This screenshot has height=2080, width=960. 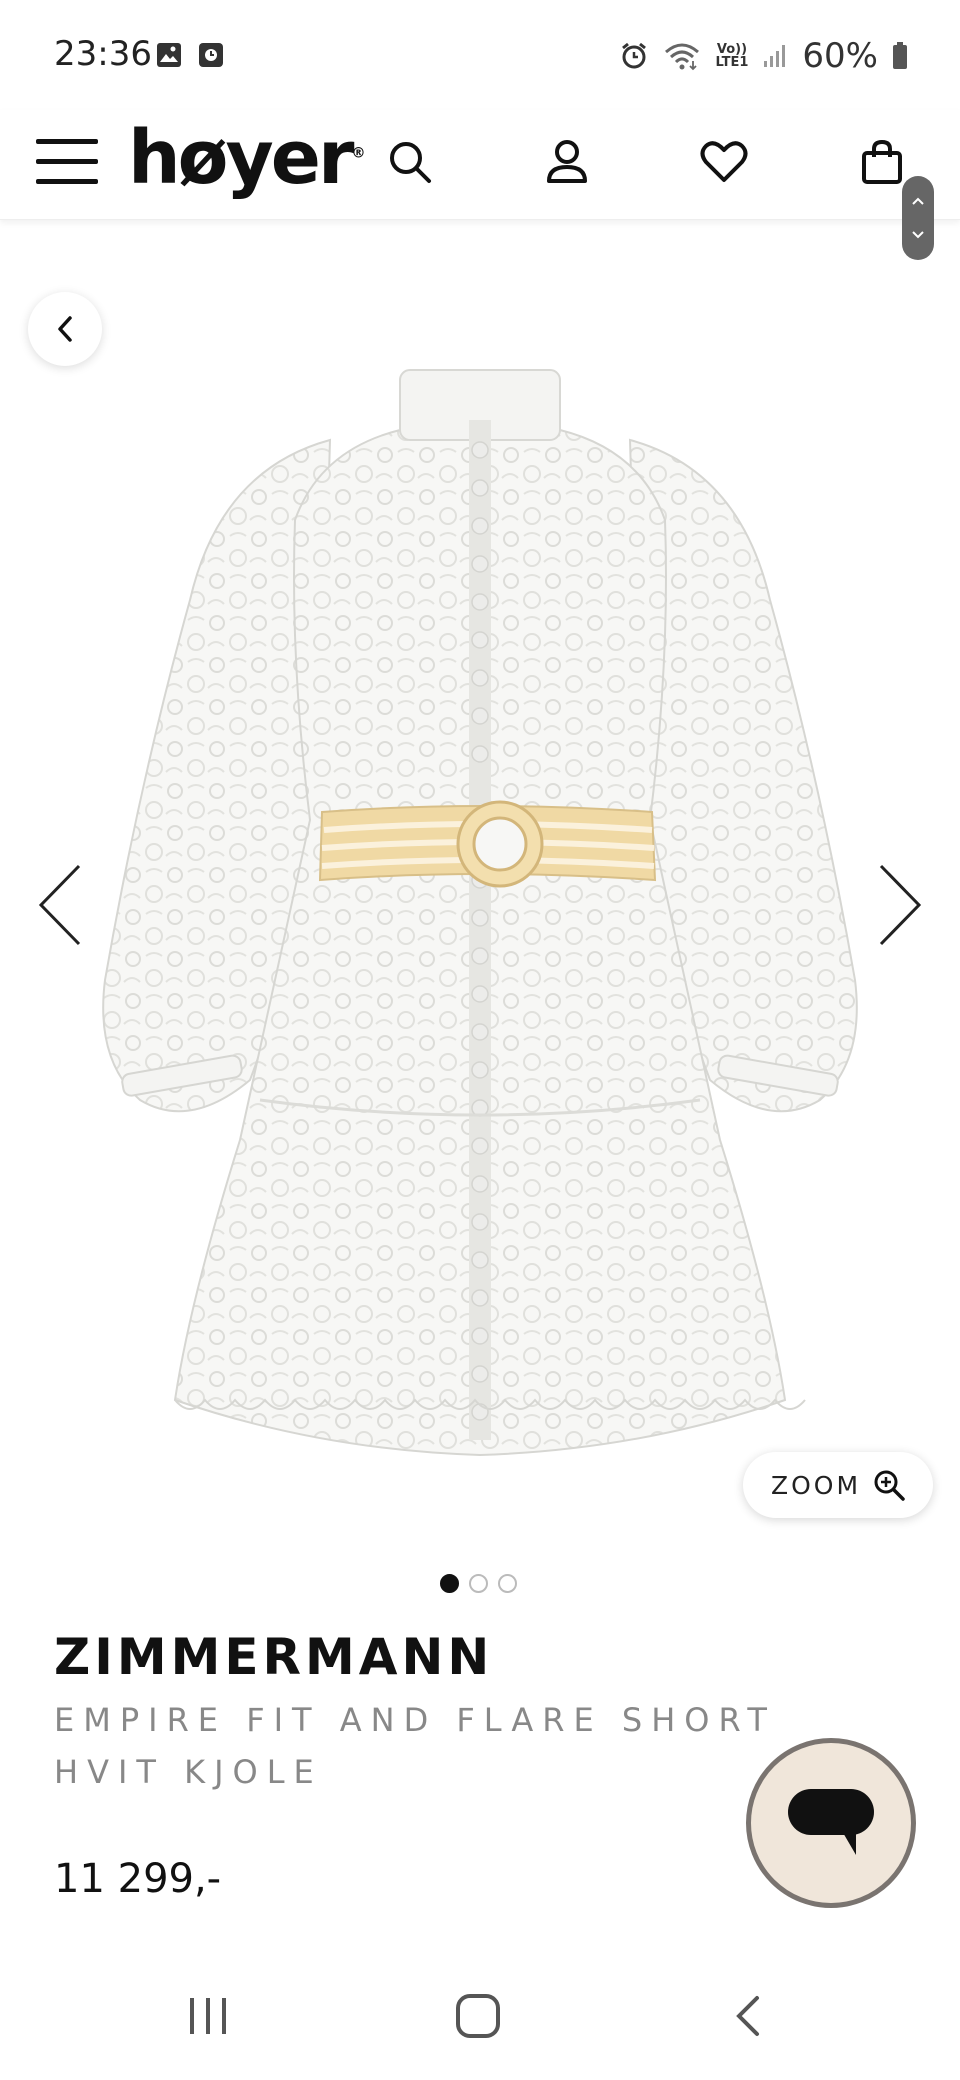 What do you see at coordinates (480, 55) in the screenshot?
I see `status-bar: 23:36 Vo)) LTE1 60%` at bounding box center [480, 55].